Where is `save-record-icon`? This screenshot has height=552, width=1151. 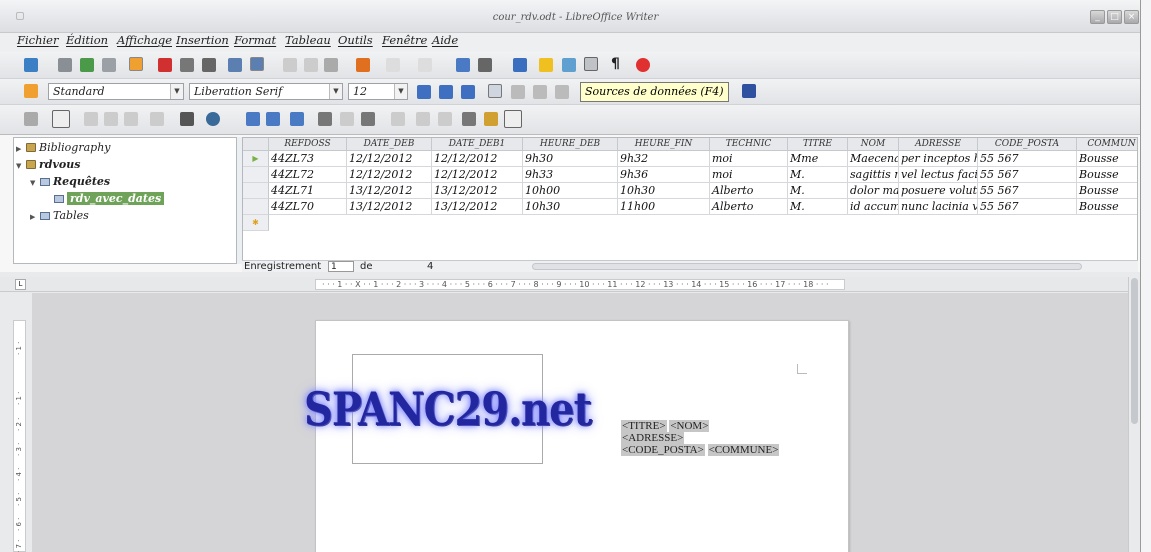 save-record-icon is located at coordinates (31, 119).